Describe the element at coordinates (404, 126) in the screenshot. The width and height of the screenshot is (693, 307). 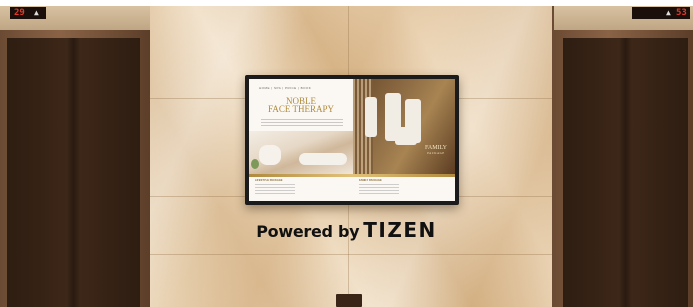
I see `family-package-photo: FAMILY PACKAGE` at that location.